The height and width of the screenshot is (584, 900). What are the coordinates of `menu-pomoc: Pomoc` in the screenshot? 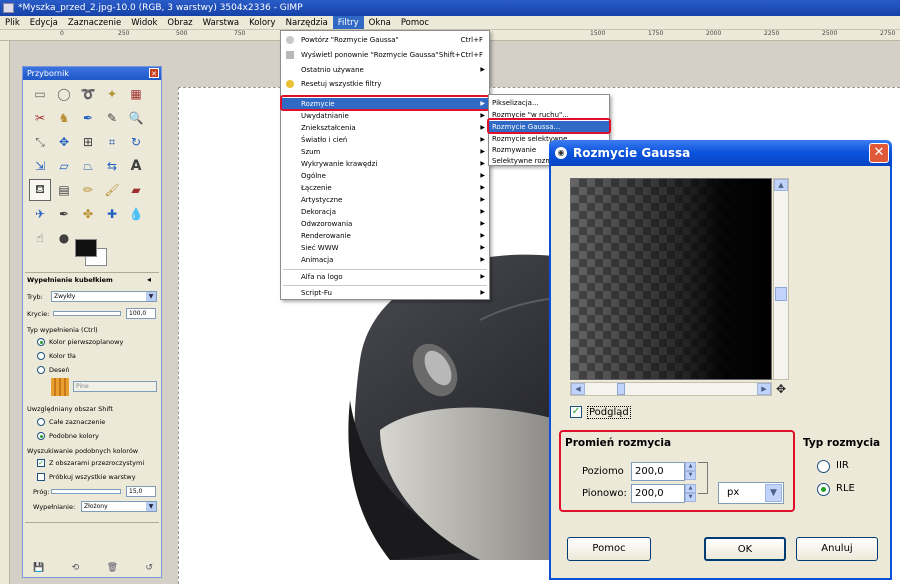 It's located at (415, 22).